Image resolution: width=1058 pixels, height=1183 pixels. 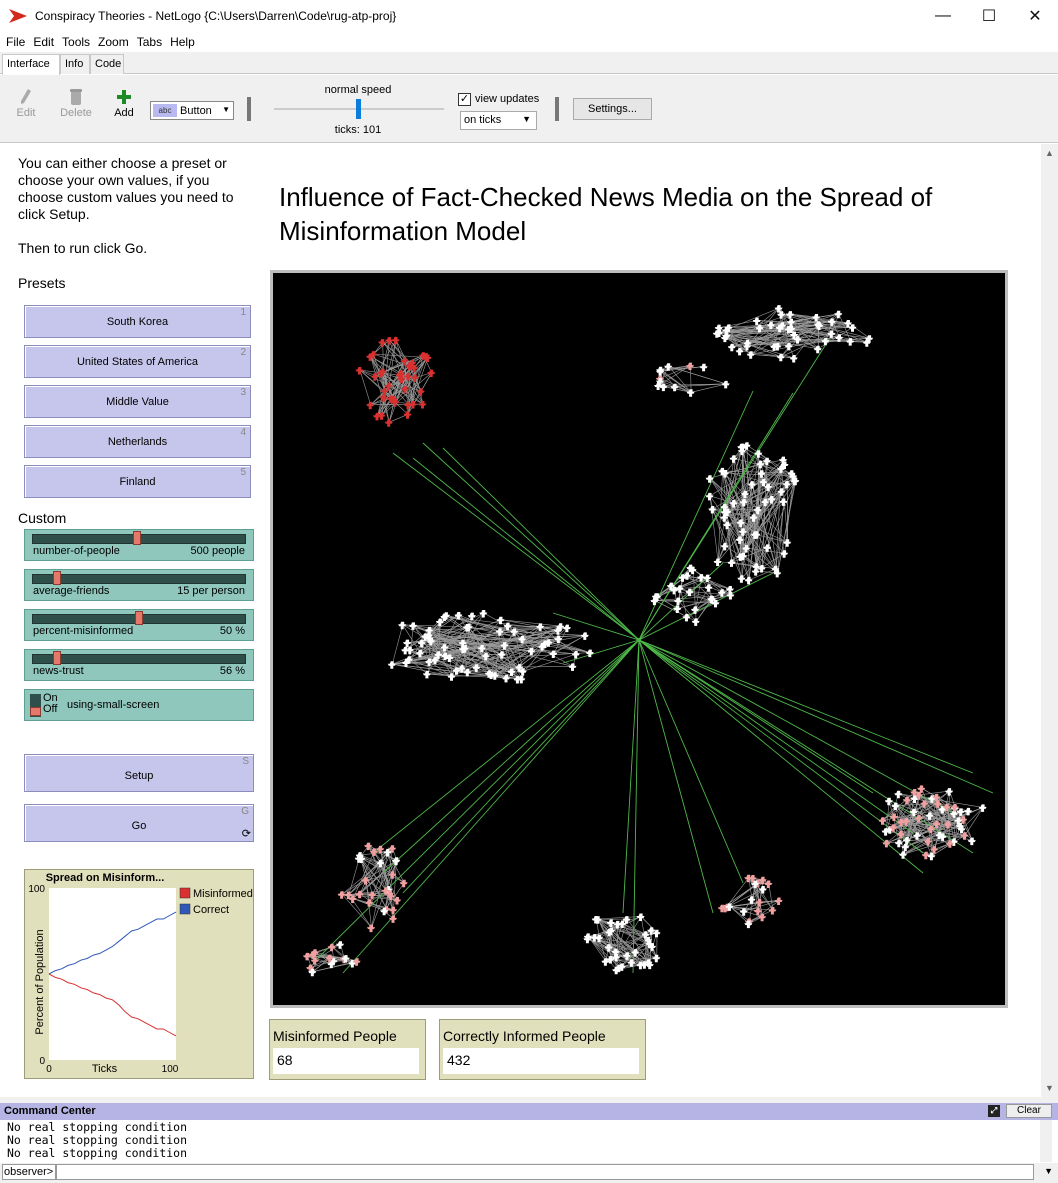 What do you see at coordinates (994, 1111) in the screenshot?
I see `maximize-icon: ⤢` at bounding box center [994, 1111].